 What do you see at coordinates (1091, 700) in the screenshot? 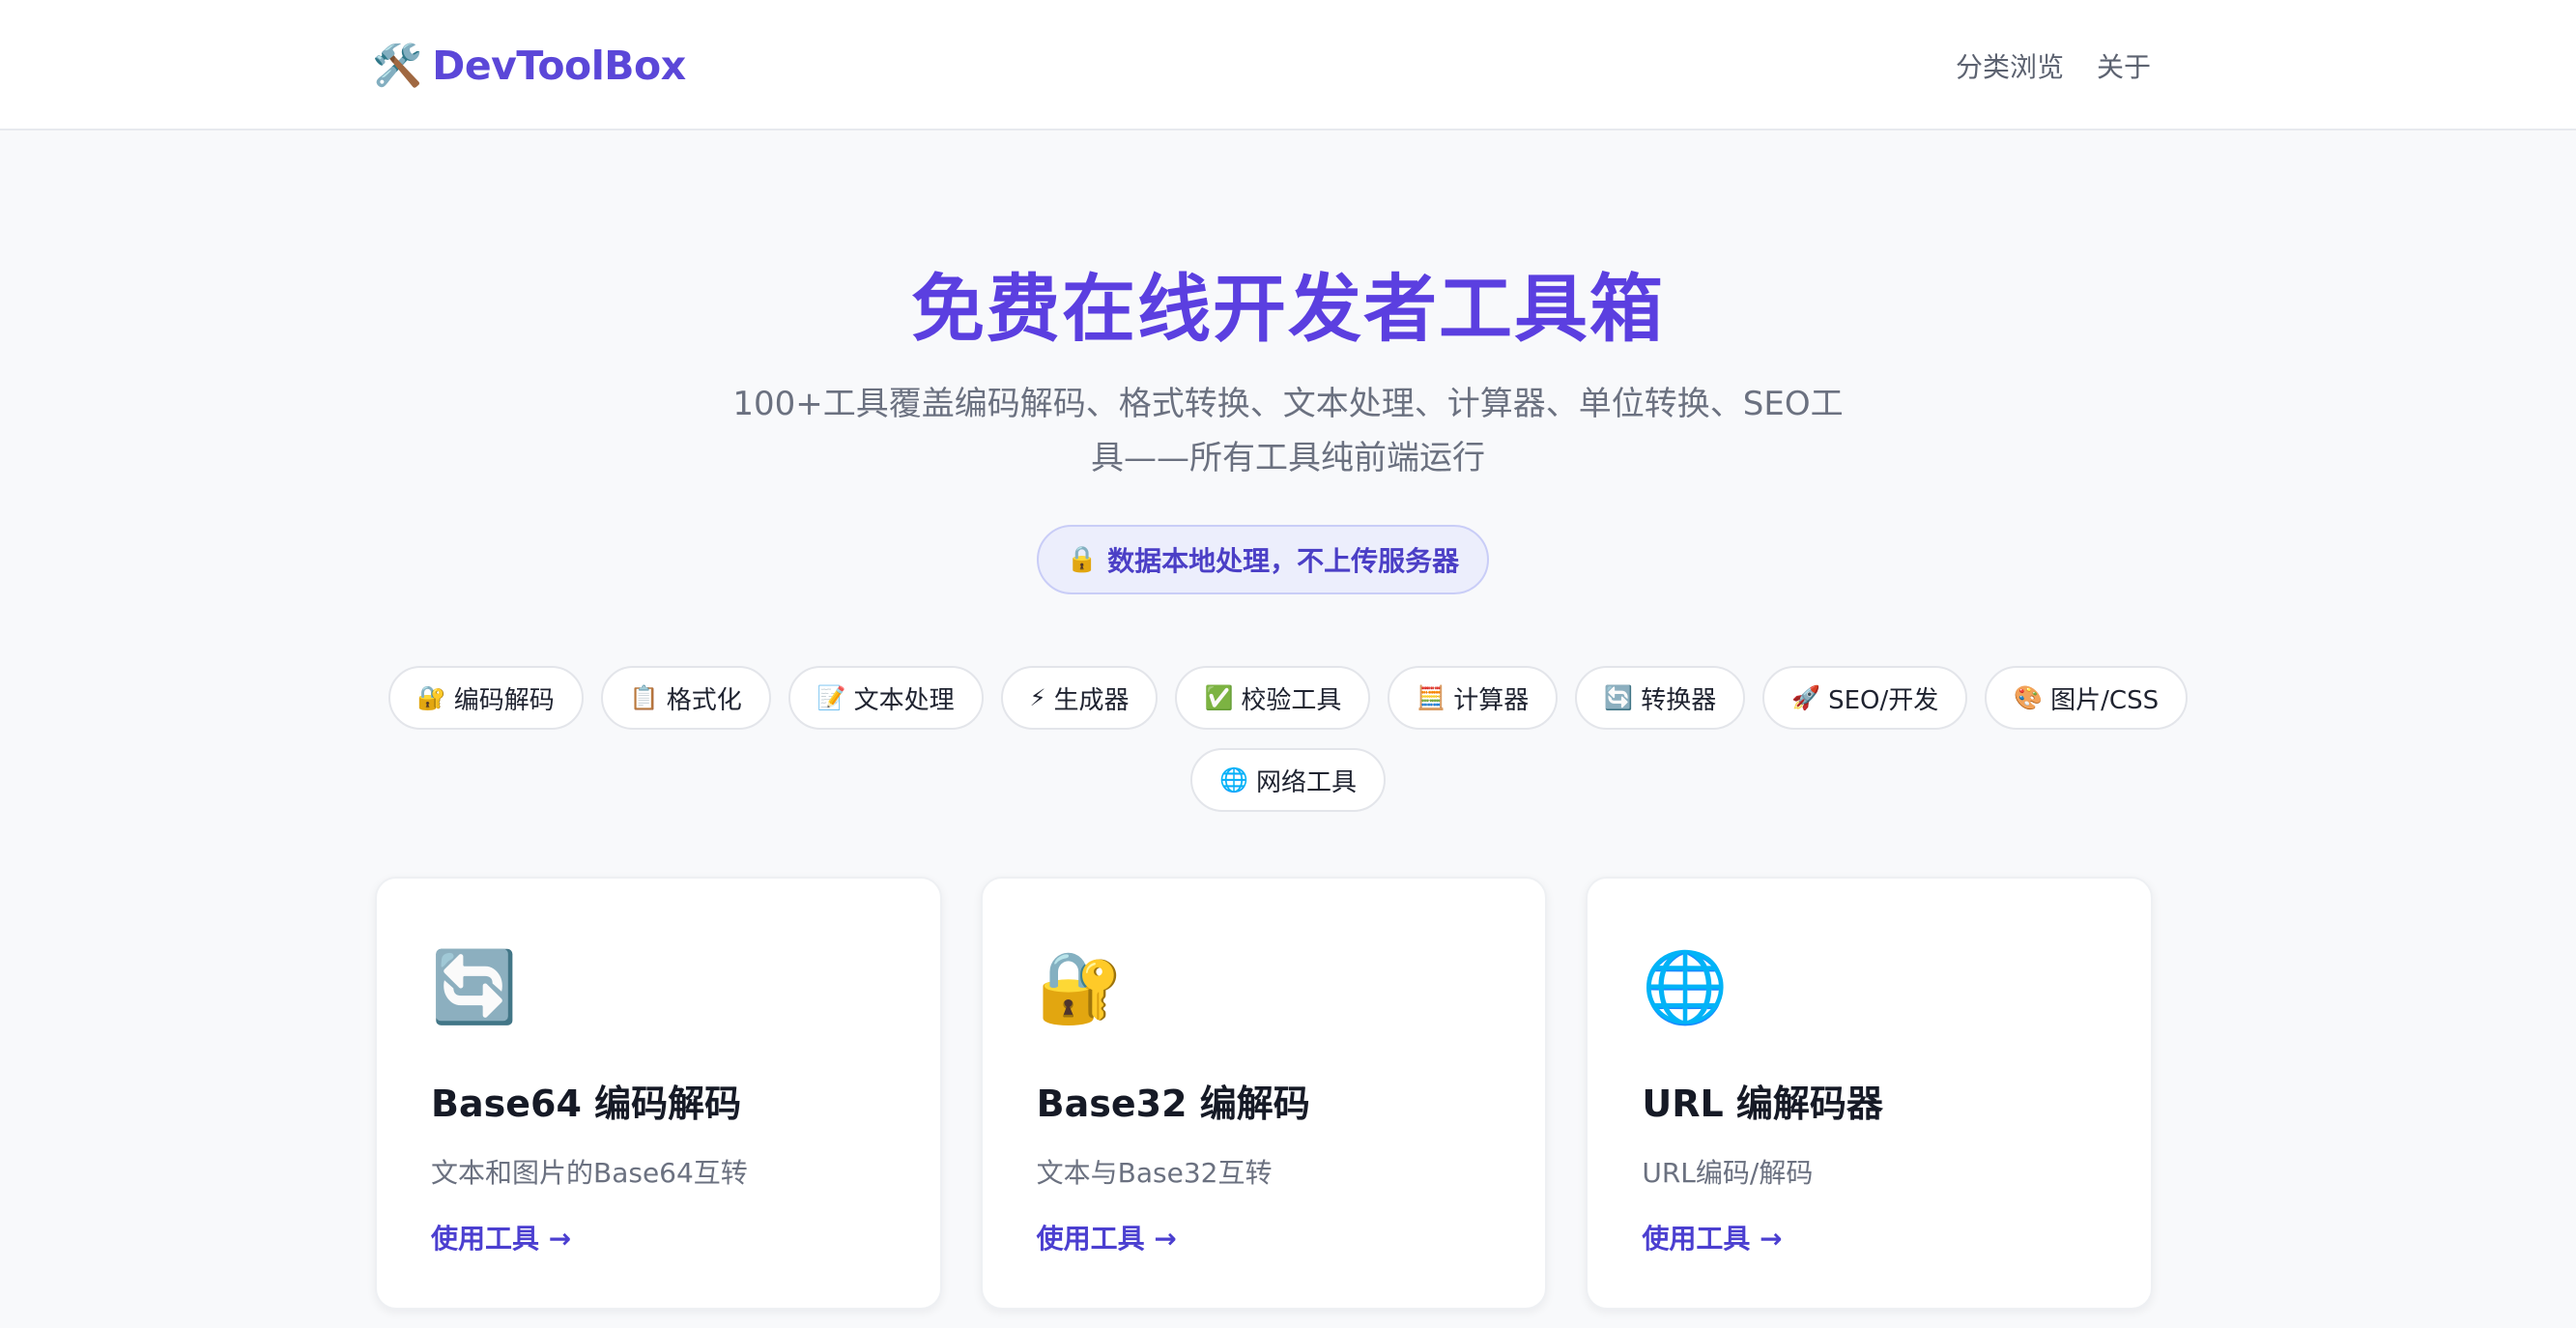
I see `category-chip-label: 生成器` at bounding box center [1091, 700].